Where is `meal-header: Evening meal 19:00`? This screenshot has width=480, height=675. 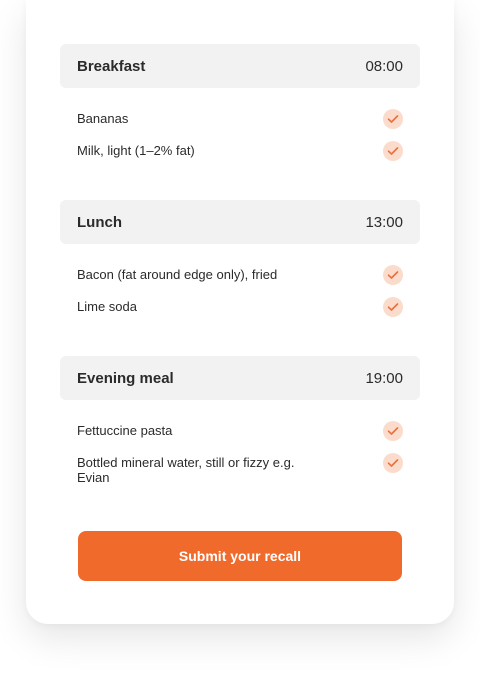 meal-header: Evening meal 19:00 is located at coordinates (240, 378).